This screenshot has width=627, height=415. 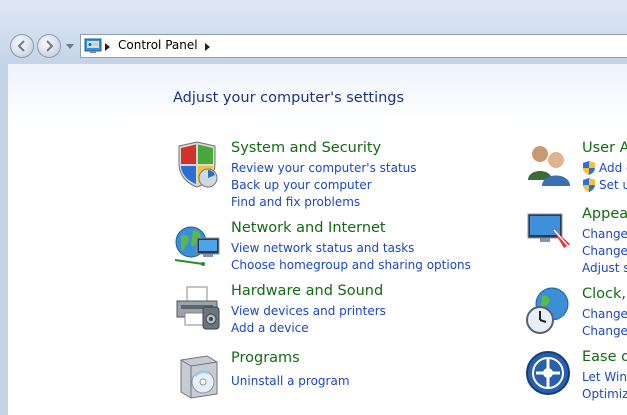 What do you see at coordinates (549, 166) in the screenshot?
I see `users-icon` at bounding box center [549, 166].